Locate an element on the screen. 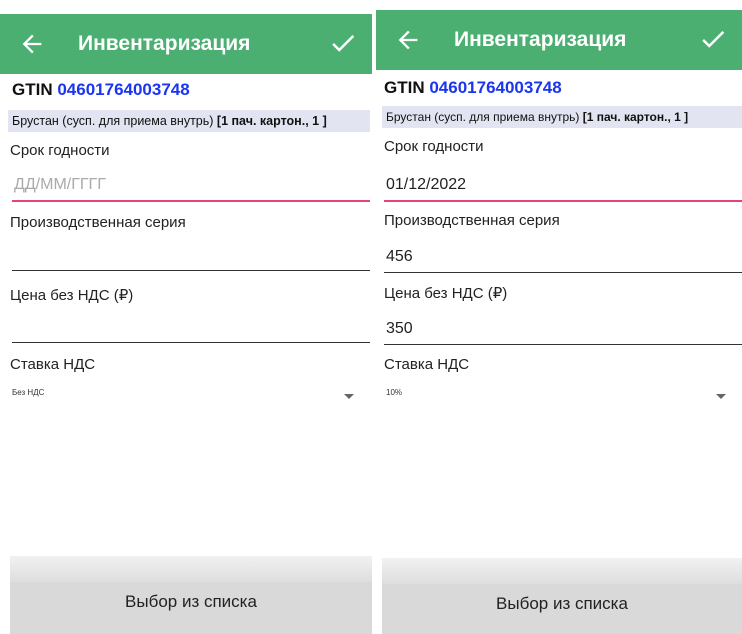  expiry-date-input: 01/12/2022 is located at coordinates (563, 186).